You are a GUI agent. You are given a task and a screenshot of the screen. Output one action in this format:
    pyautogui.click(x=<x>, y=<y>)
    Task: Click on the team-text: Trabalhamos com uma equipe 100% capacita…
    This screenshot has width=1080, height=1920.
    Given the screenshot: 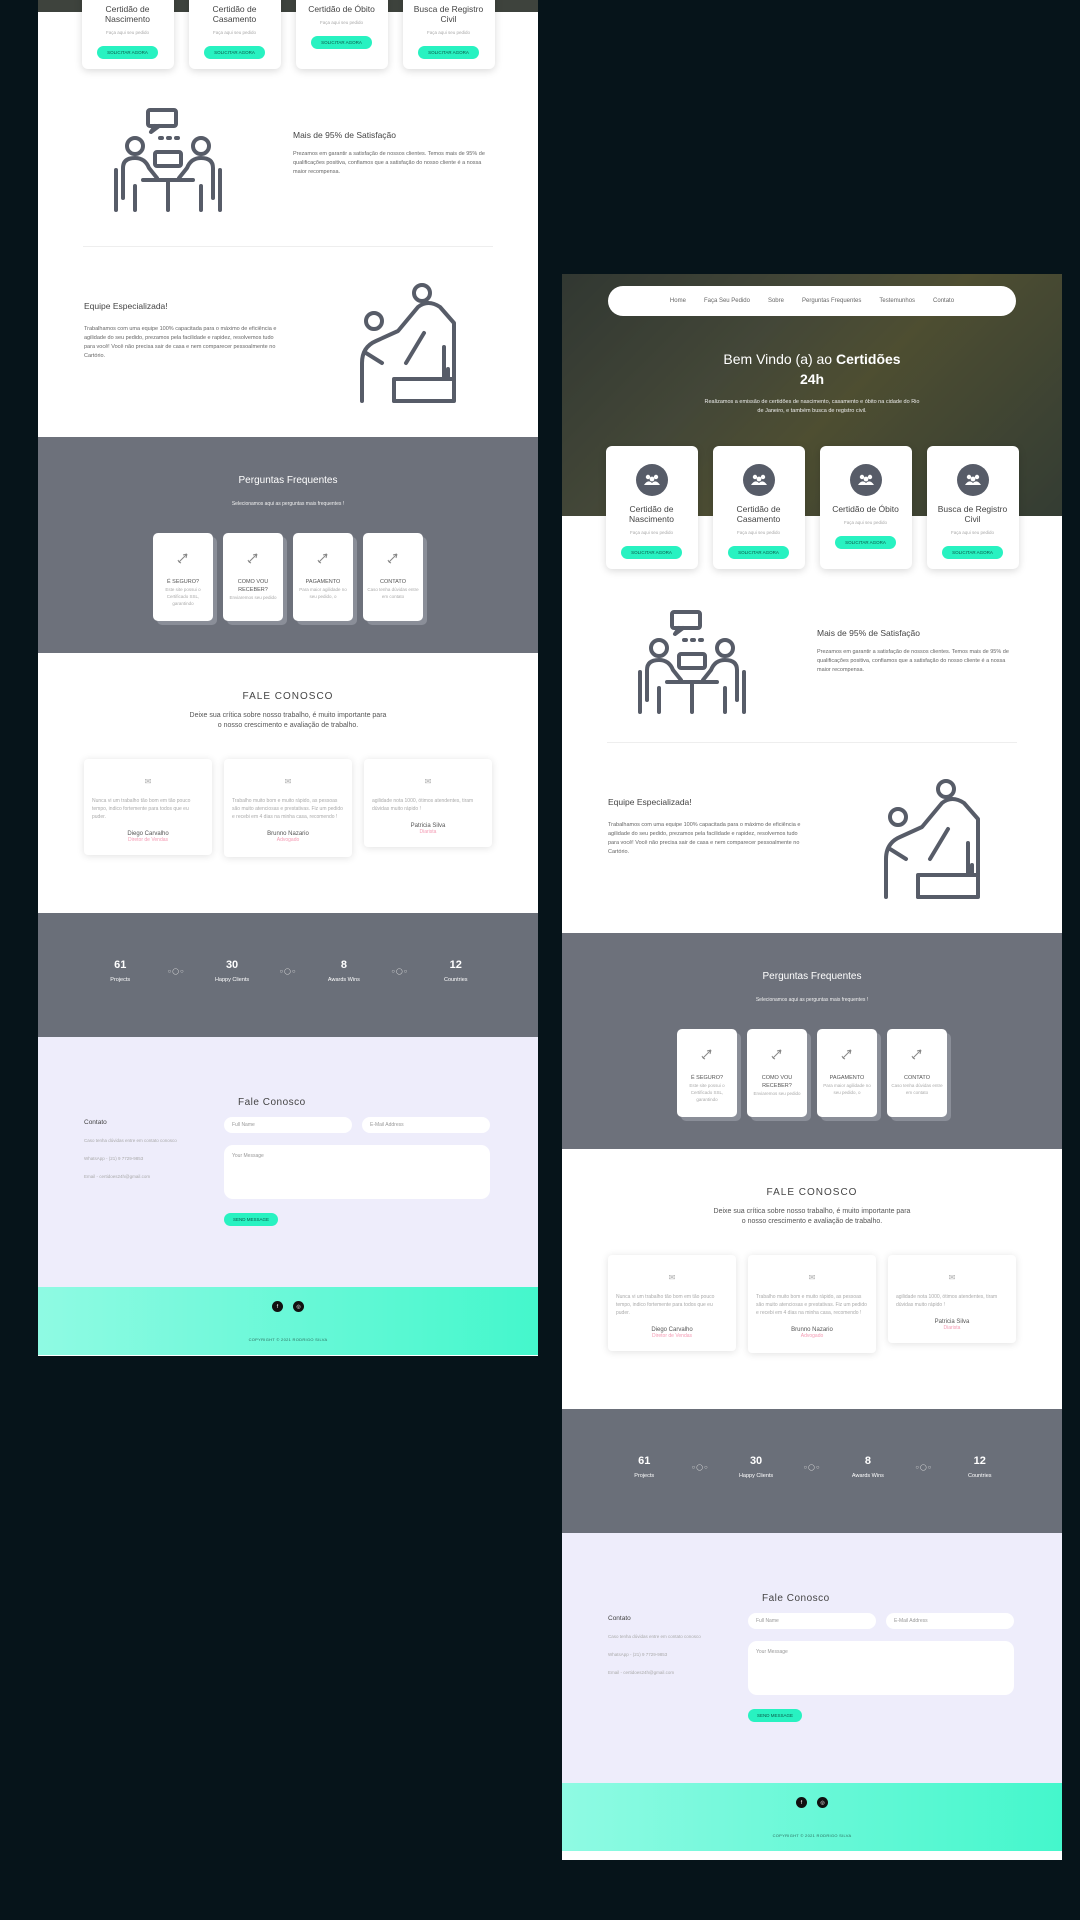 What is the action you would take?
    pyautogui.click(x=180, y=342)
    